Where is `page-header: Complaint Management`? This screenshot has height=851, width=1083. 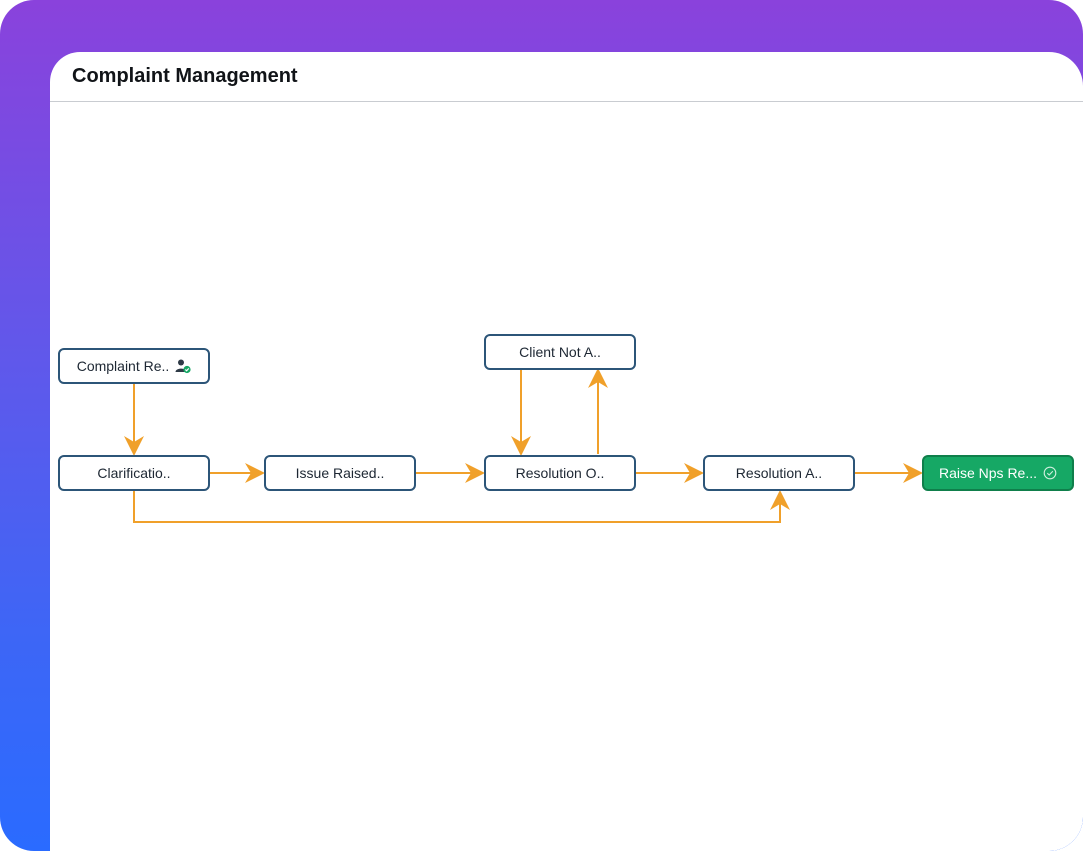
page-header: Complaint Management is located at coordinates (566, 77).